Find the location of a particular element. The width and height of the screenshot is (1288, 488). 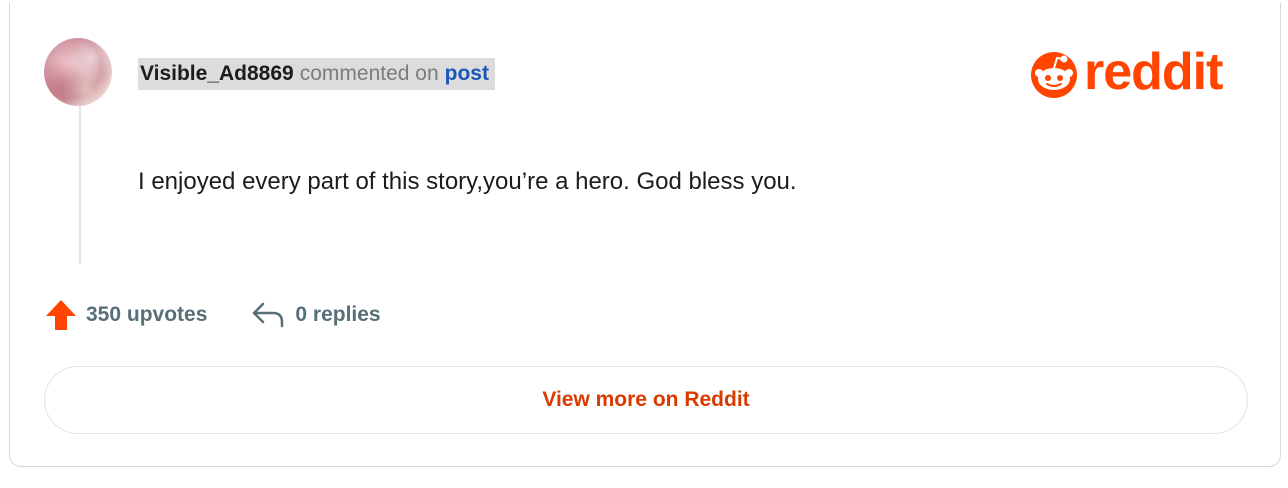

avatar-image is located at coordinates (78, 72).